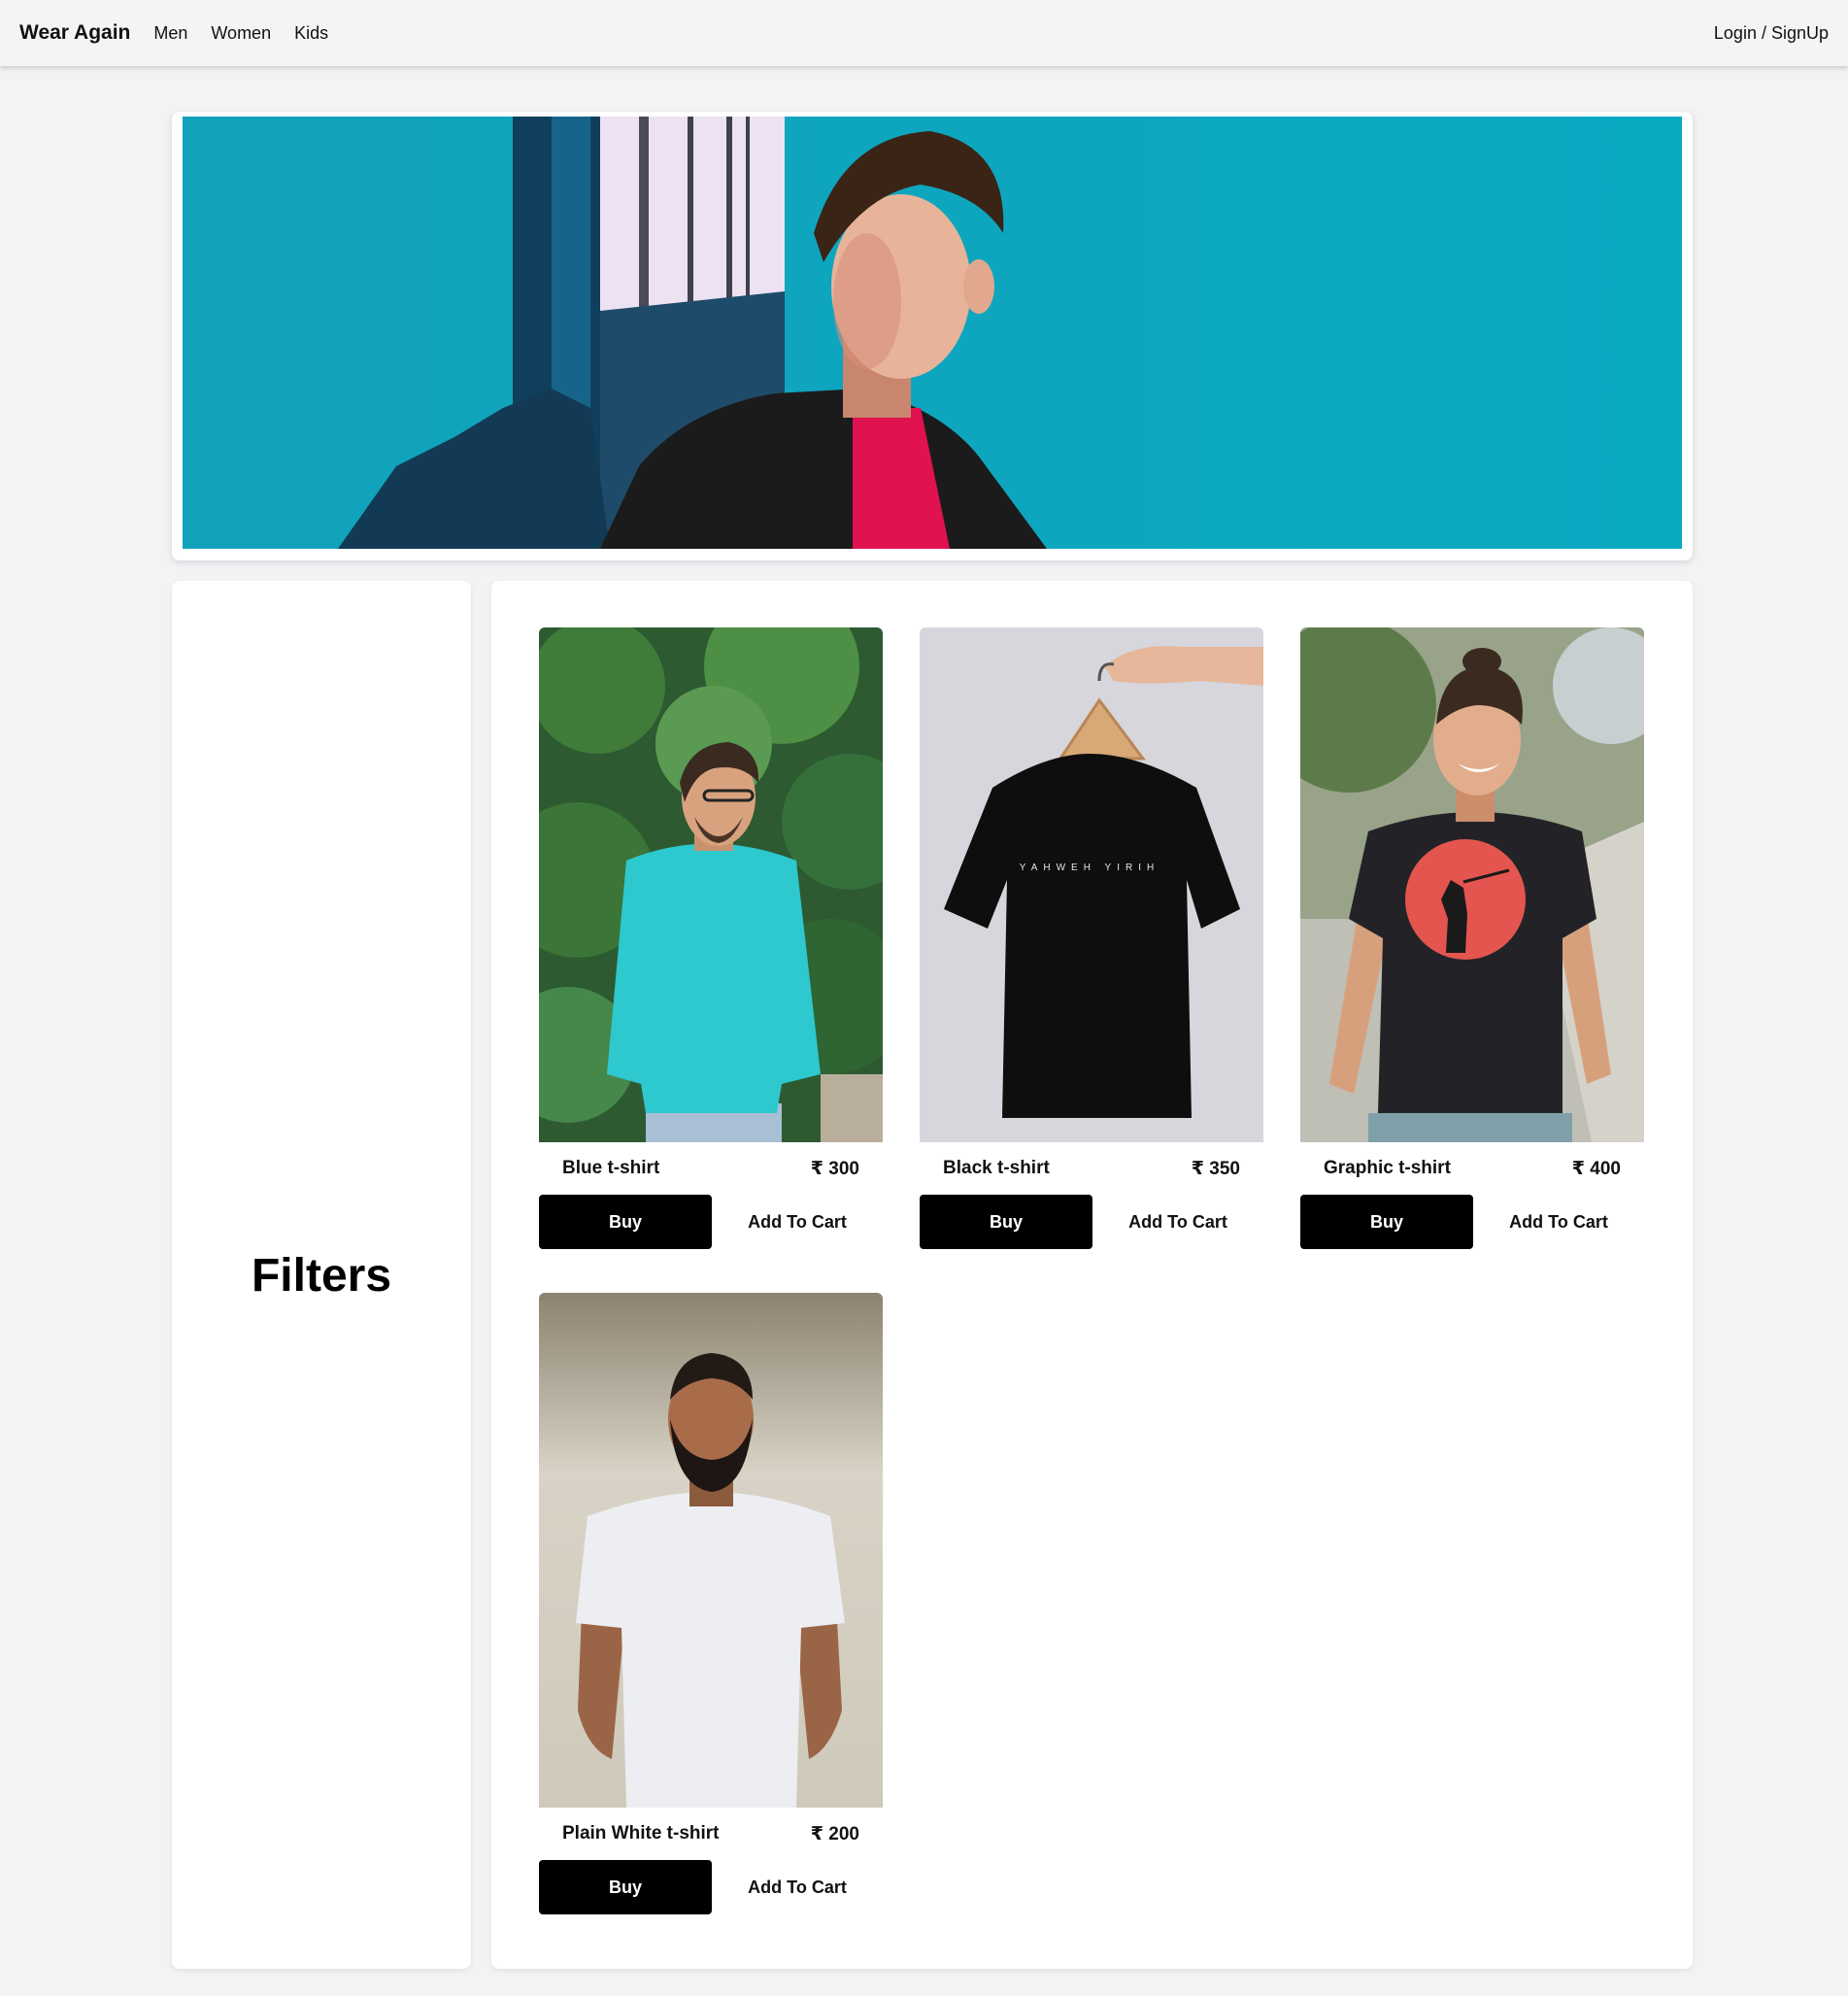  What do you see at coordinates (1089, 868) in the screenshot?
I see `svg-text: YAHWEH YIRIH` at bounding box center [1089, 868].